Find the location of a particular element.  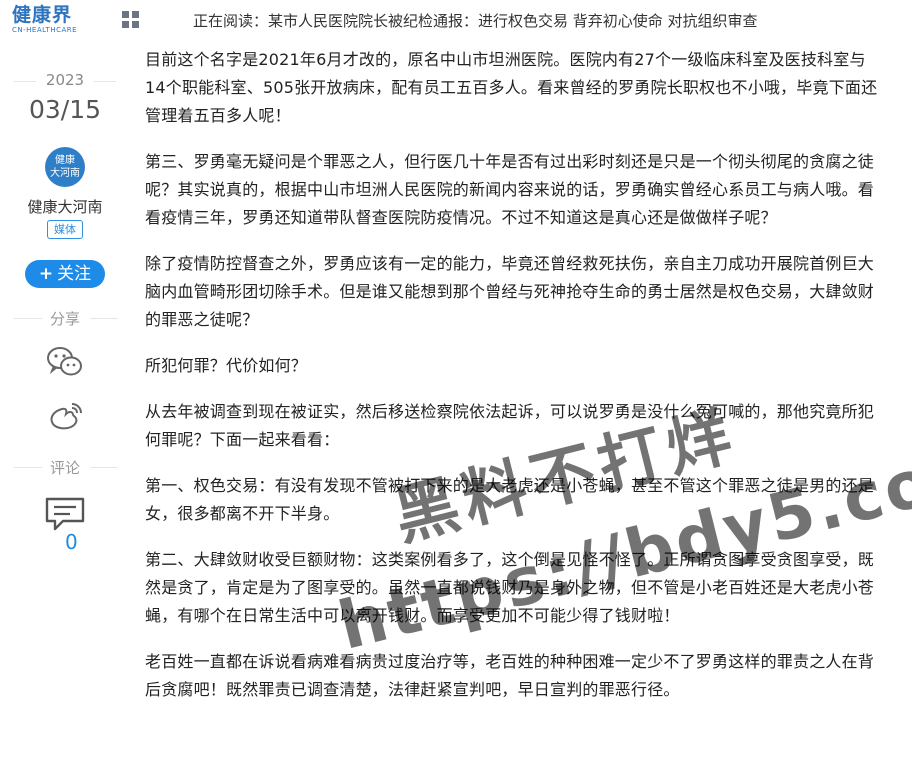

now-reading-prefix: 正在阅读： is located at coordinates (231, 21).